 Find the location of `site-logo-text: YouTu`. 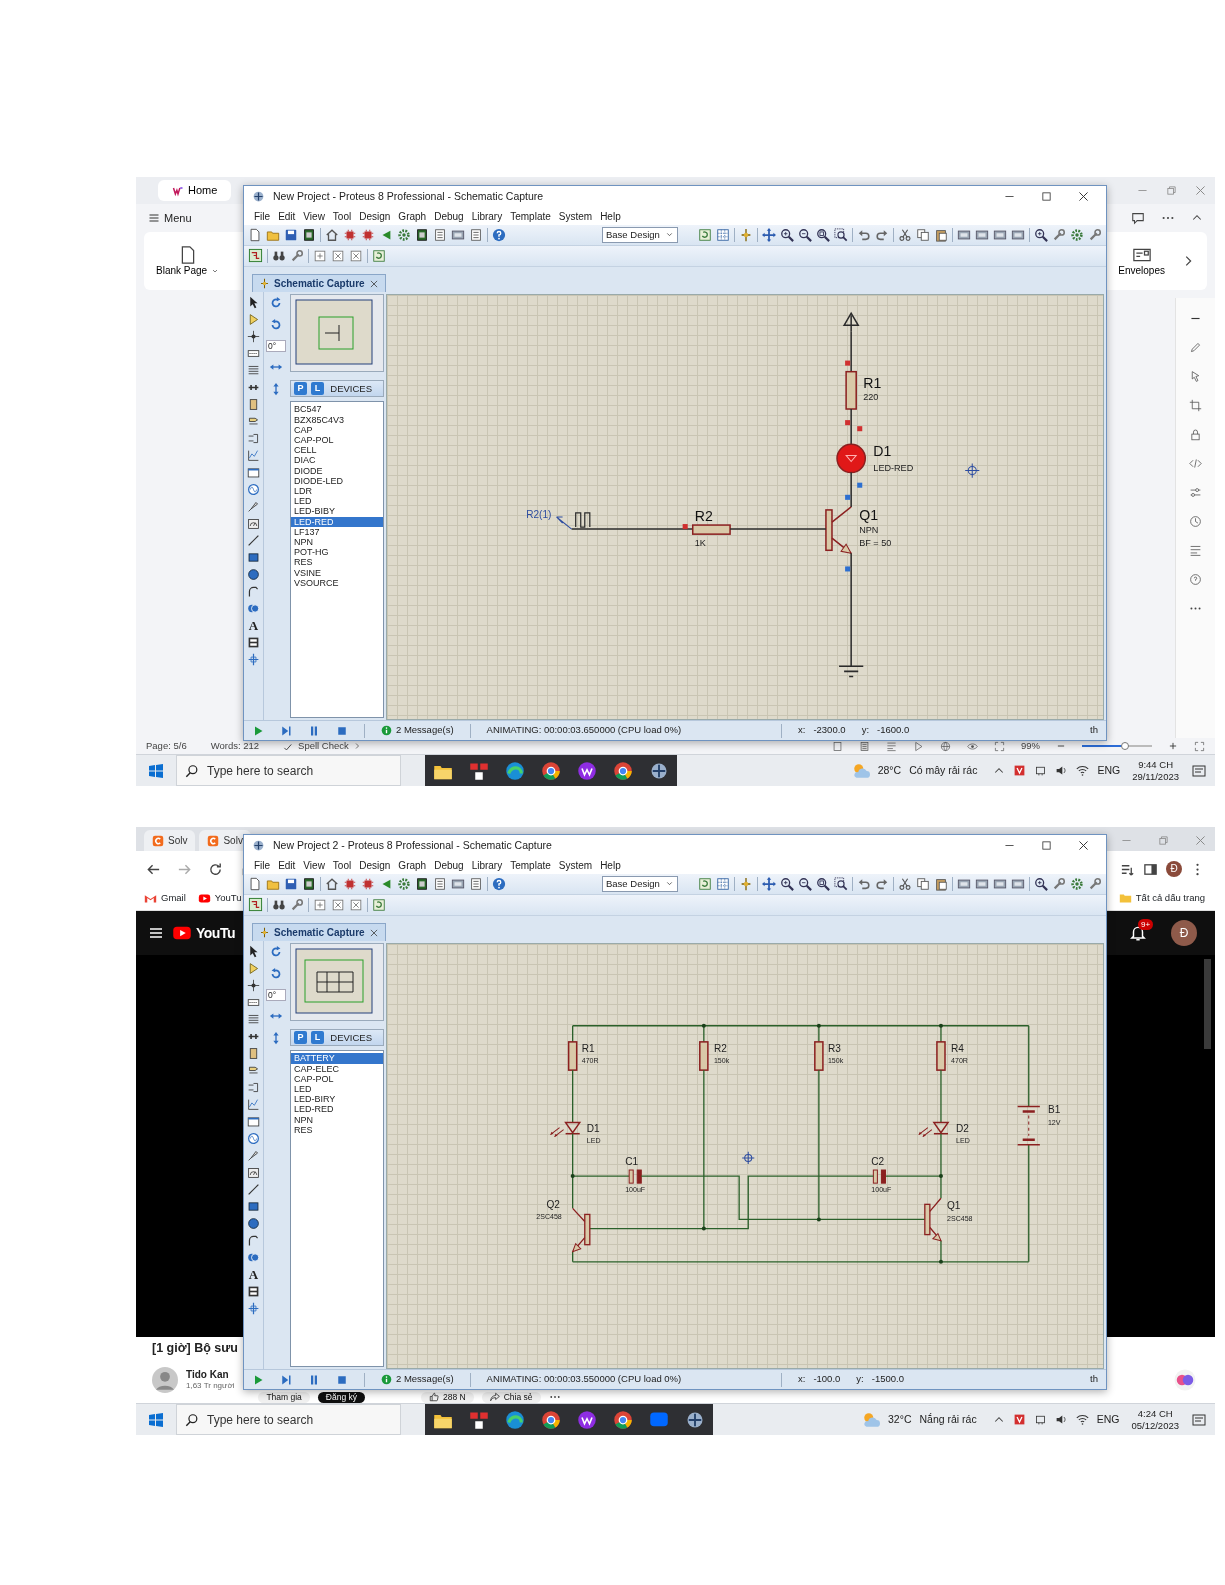

site-logo-text: YouTu is located at coordinates (215, 933).